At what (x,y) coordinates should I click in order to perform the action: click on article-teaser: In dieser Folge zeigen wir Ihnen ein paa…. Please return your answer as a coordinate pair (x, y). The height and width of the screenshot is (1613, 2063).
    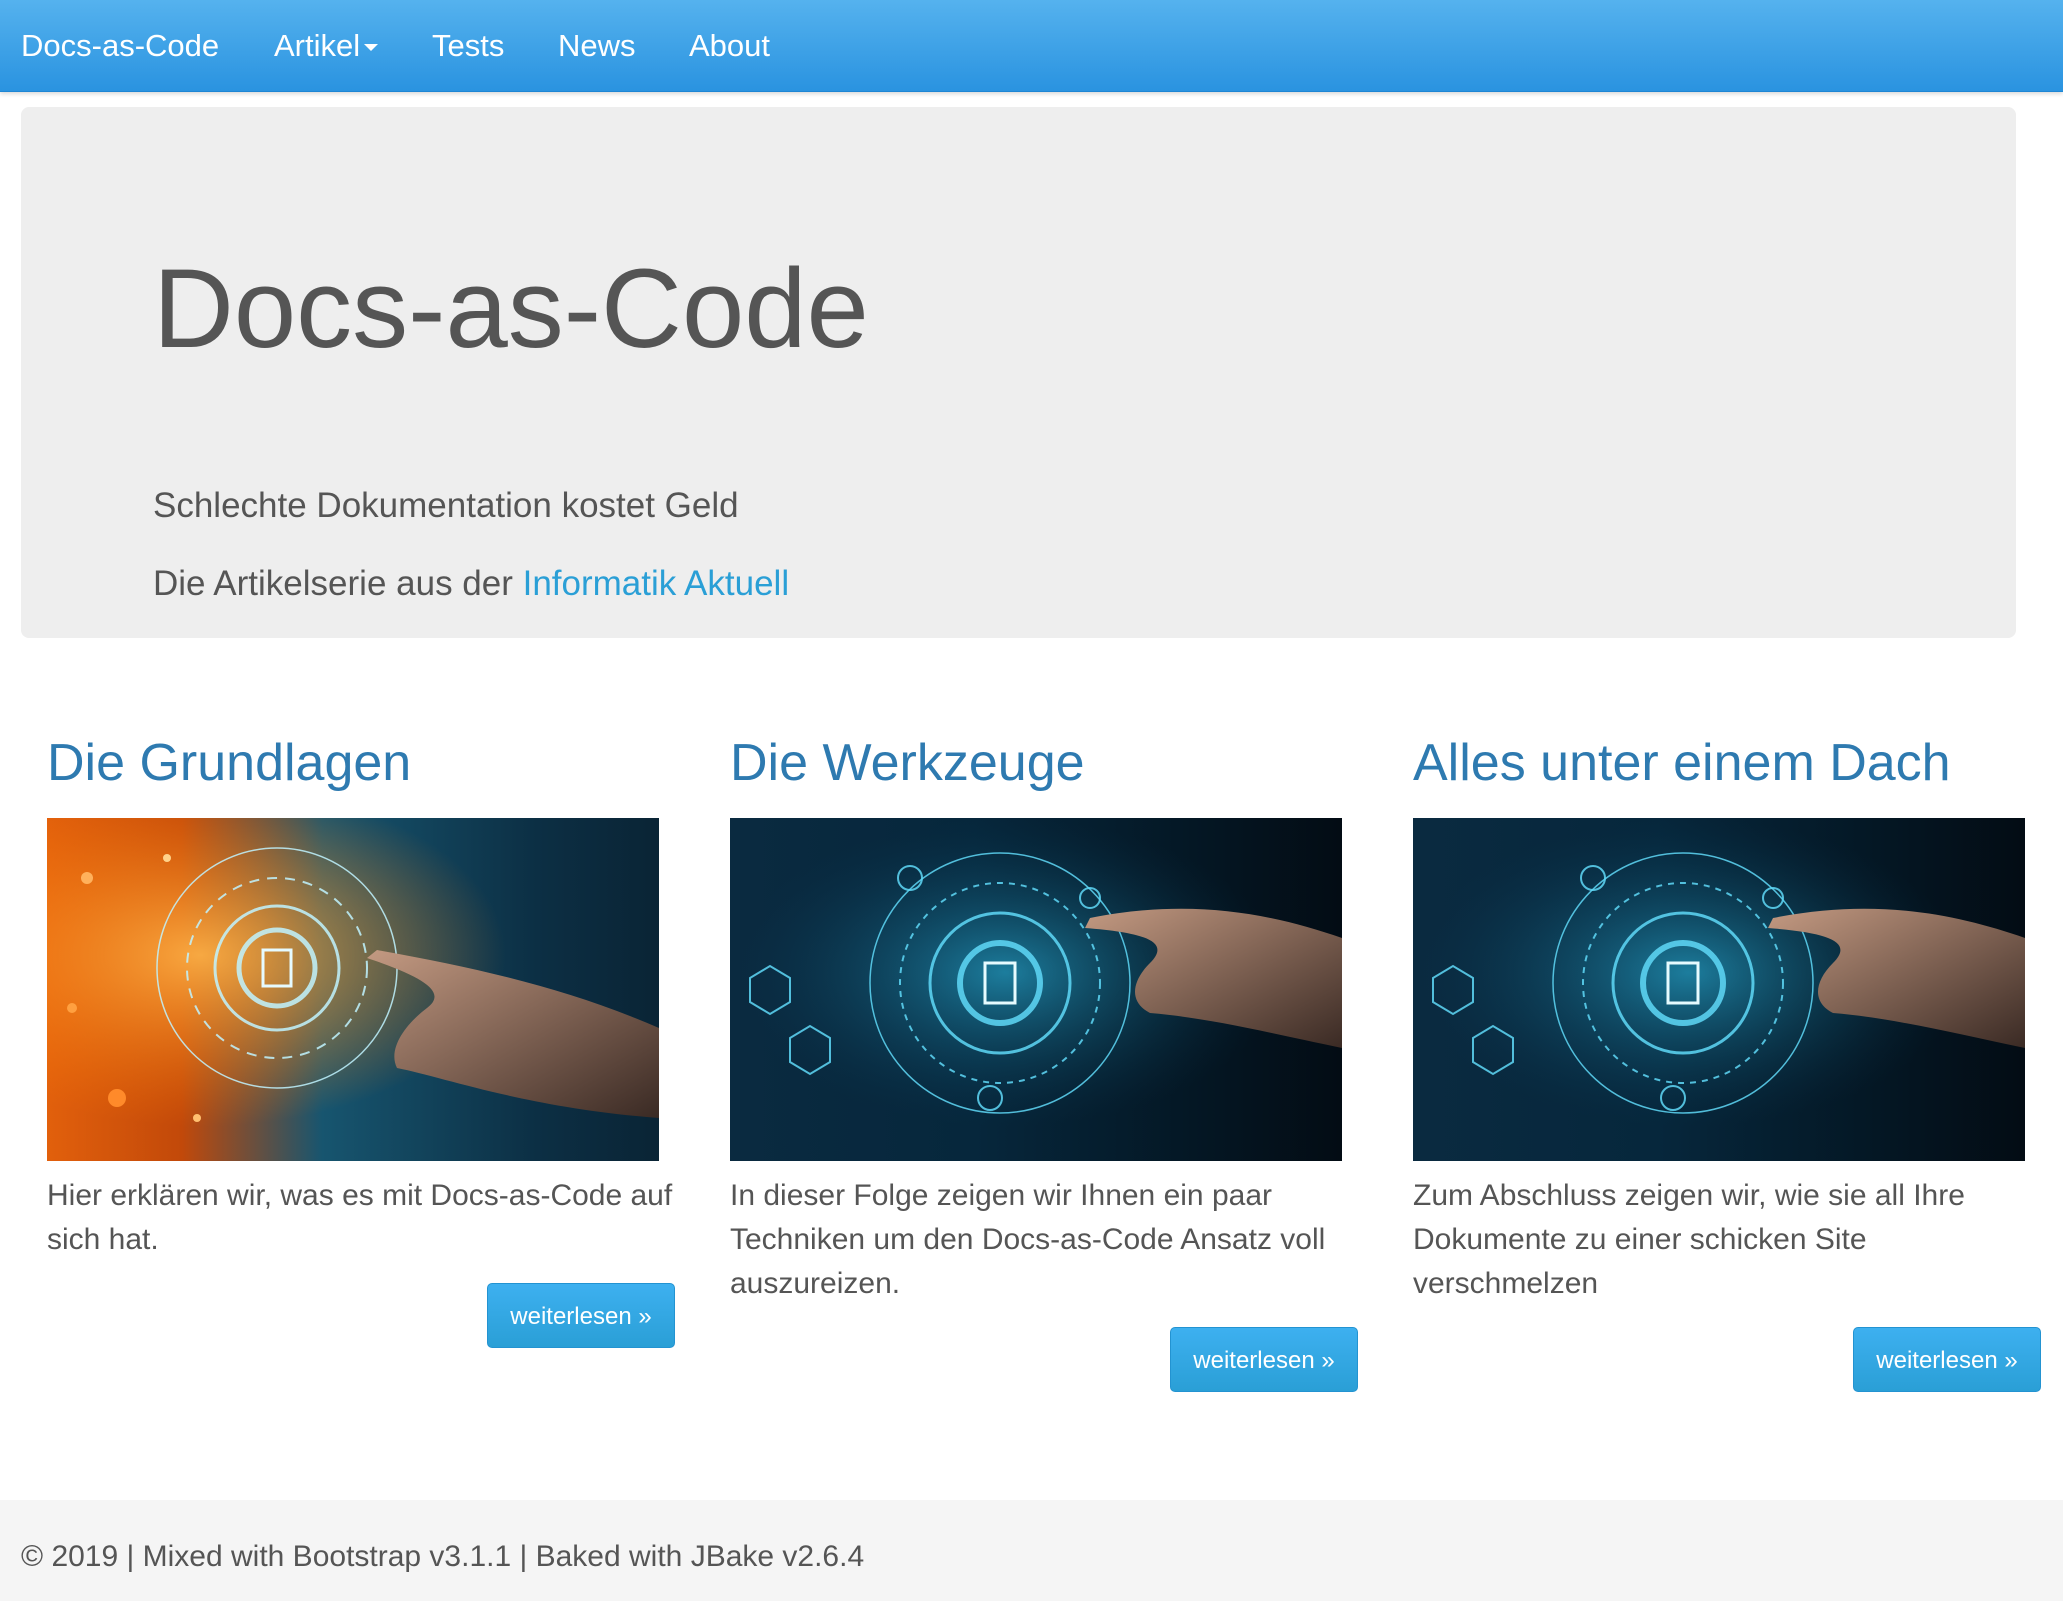
    Looking at the image, I should click on (1028, 1239).